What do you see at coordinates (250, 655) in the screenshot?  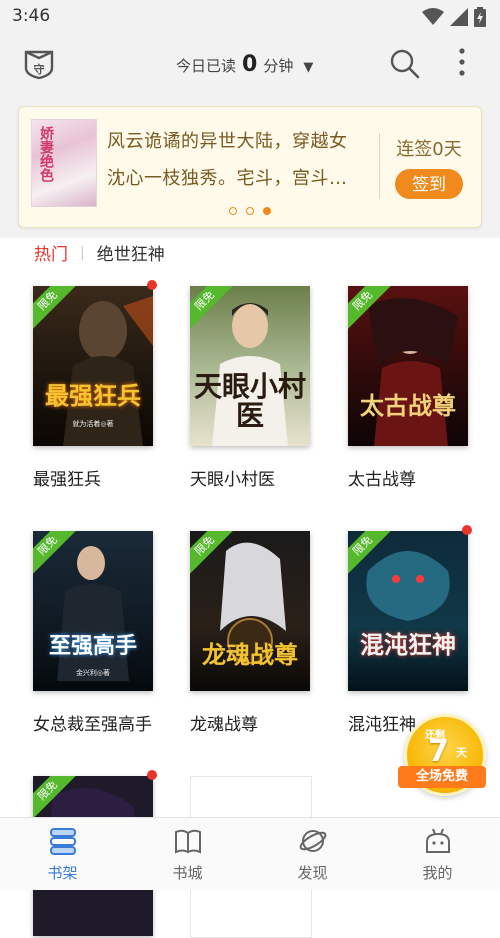 I see `cover-title: 龙魂战尊` at bounding box center [250, 655].